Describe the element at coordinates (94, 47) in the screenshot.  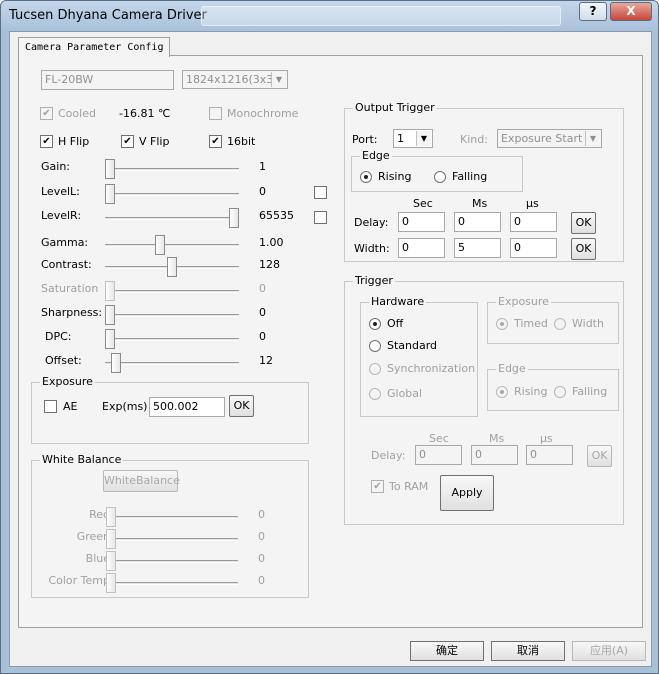
I see `tab-camera-parameter-config: Camera Parameter Config` at that location.